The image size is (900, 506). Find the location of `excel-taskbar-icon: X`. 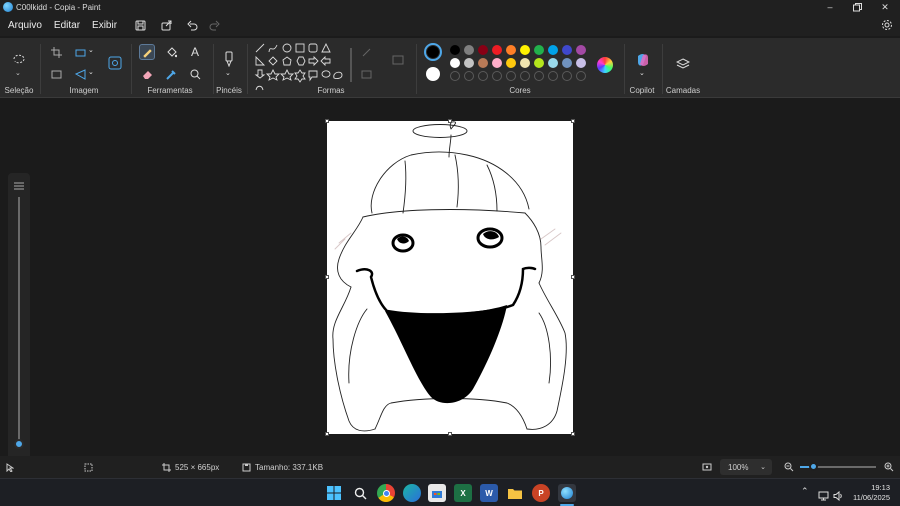

excel-taskbar-icon: X is located at coordinates (463, 493).